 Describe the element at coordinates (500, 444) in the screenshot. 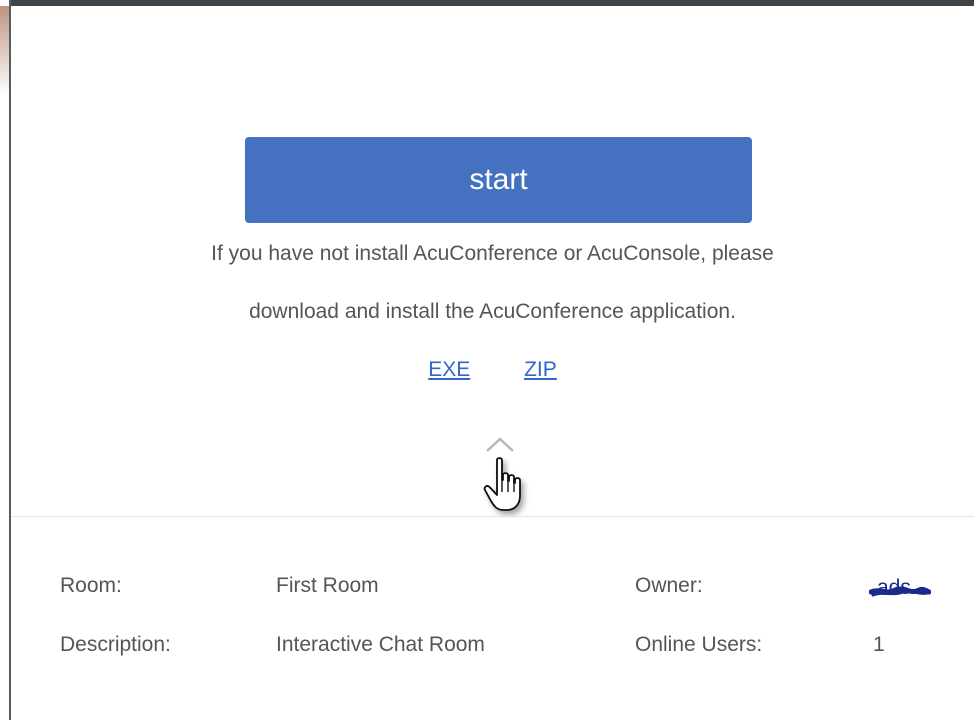

I see `chevron-up-icon` at that location.